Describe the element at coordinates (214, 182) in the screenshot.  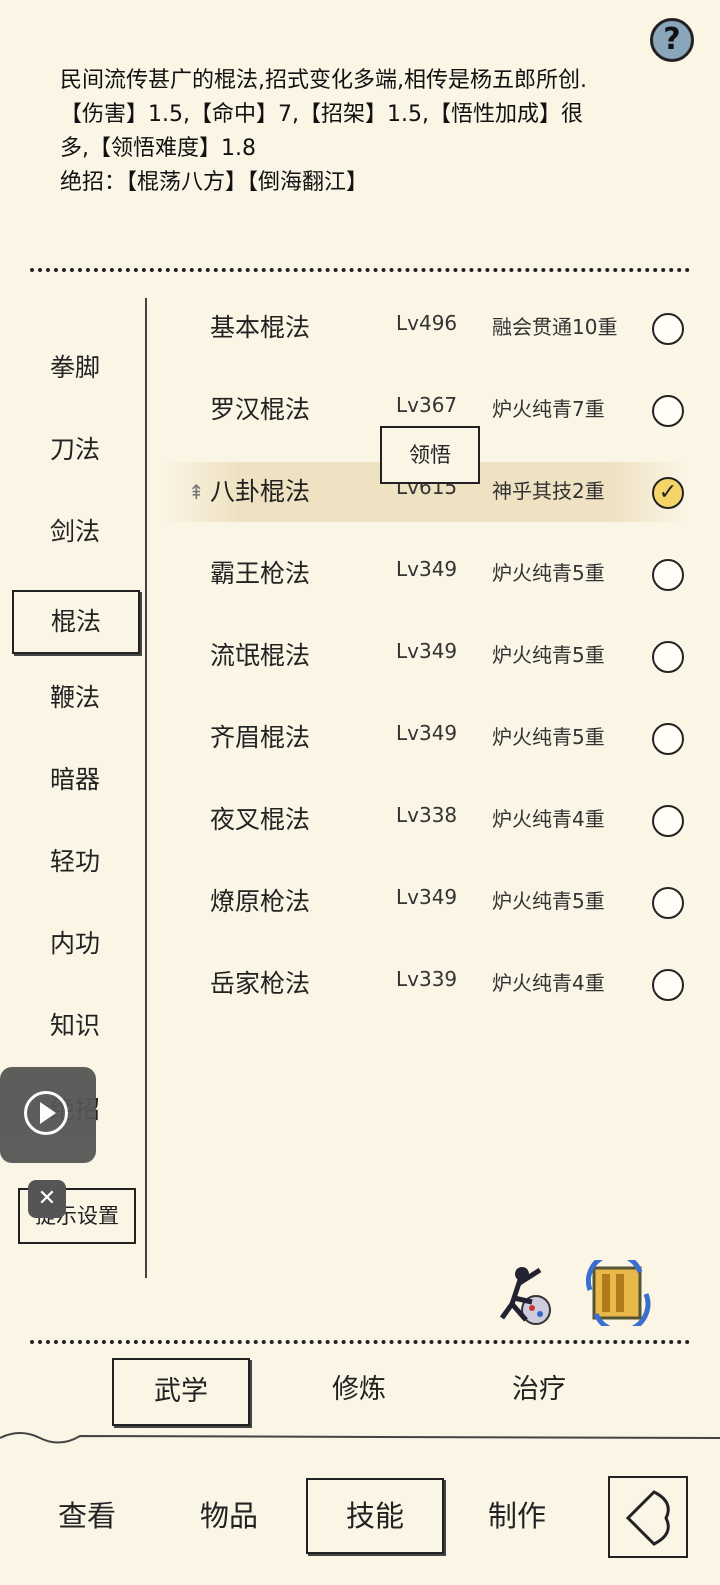
I see `description-line: 绝招：【棍荡八方】【倒海翻江】` at that location.